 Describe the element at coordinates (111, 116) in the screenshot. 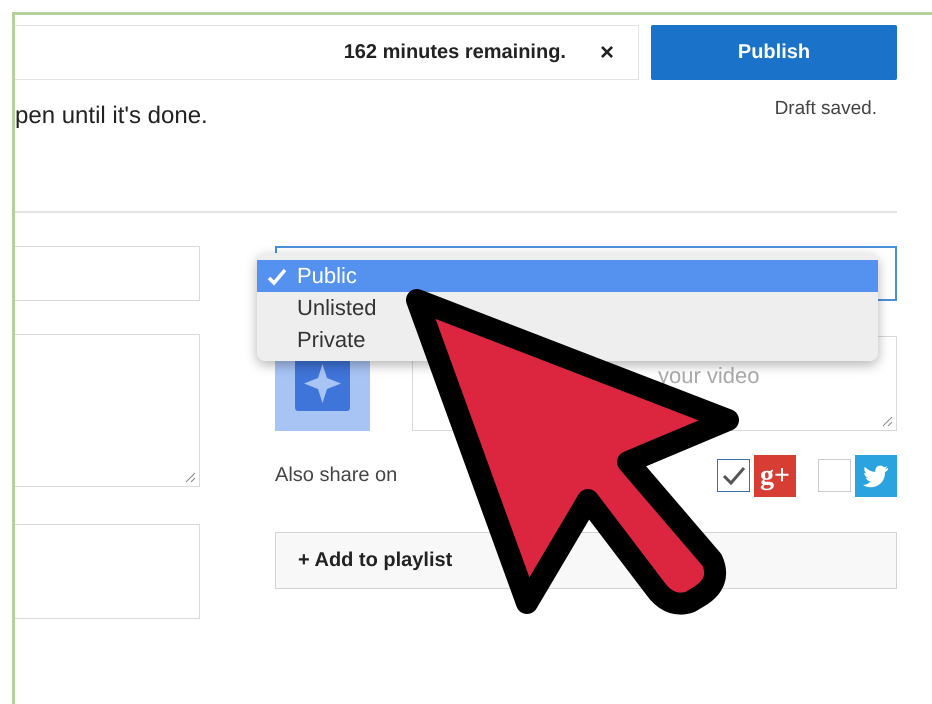

I see `upload-message: pen until it's done.` at that location.